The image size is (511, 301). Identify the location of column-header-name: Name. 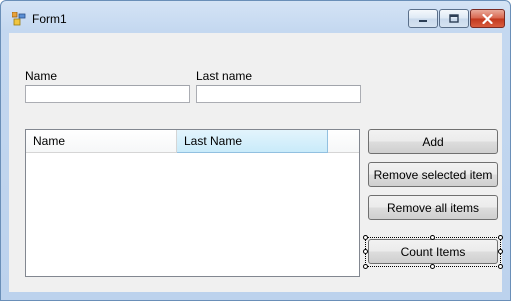
(101, 141).